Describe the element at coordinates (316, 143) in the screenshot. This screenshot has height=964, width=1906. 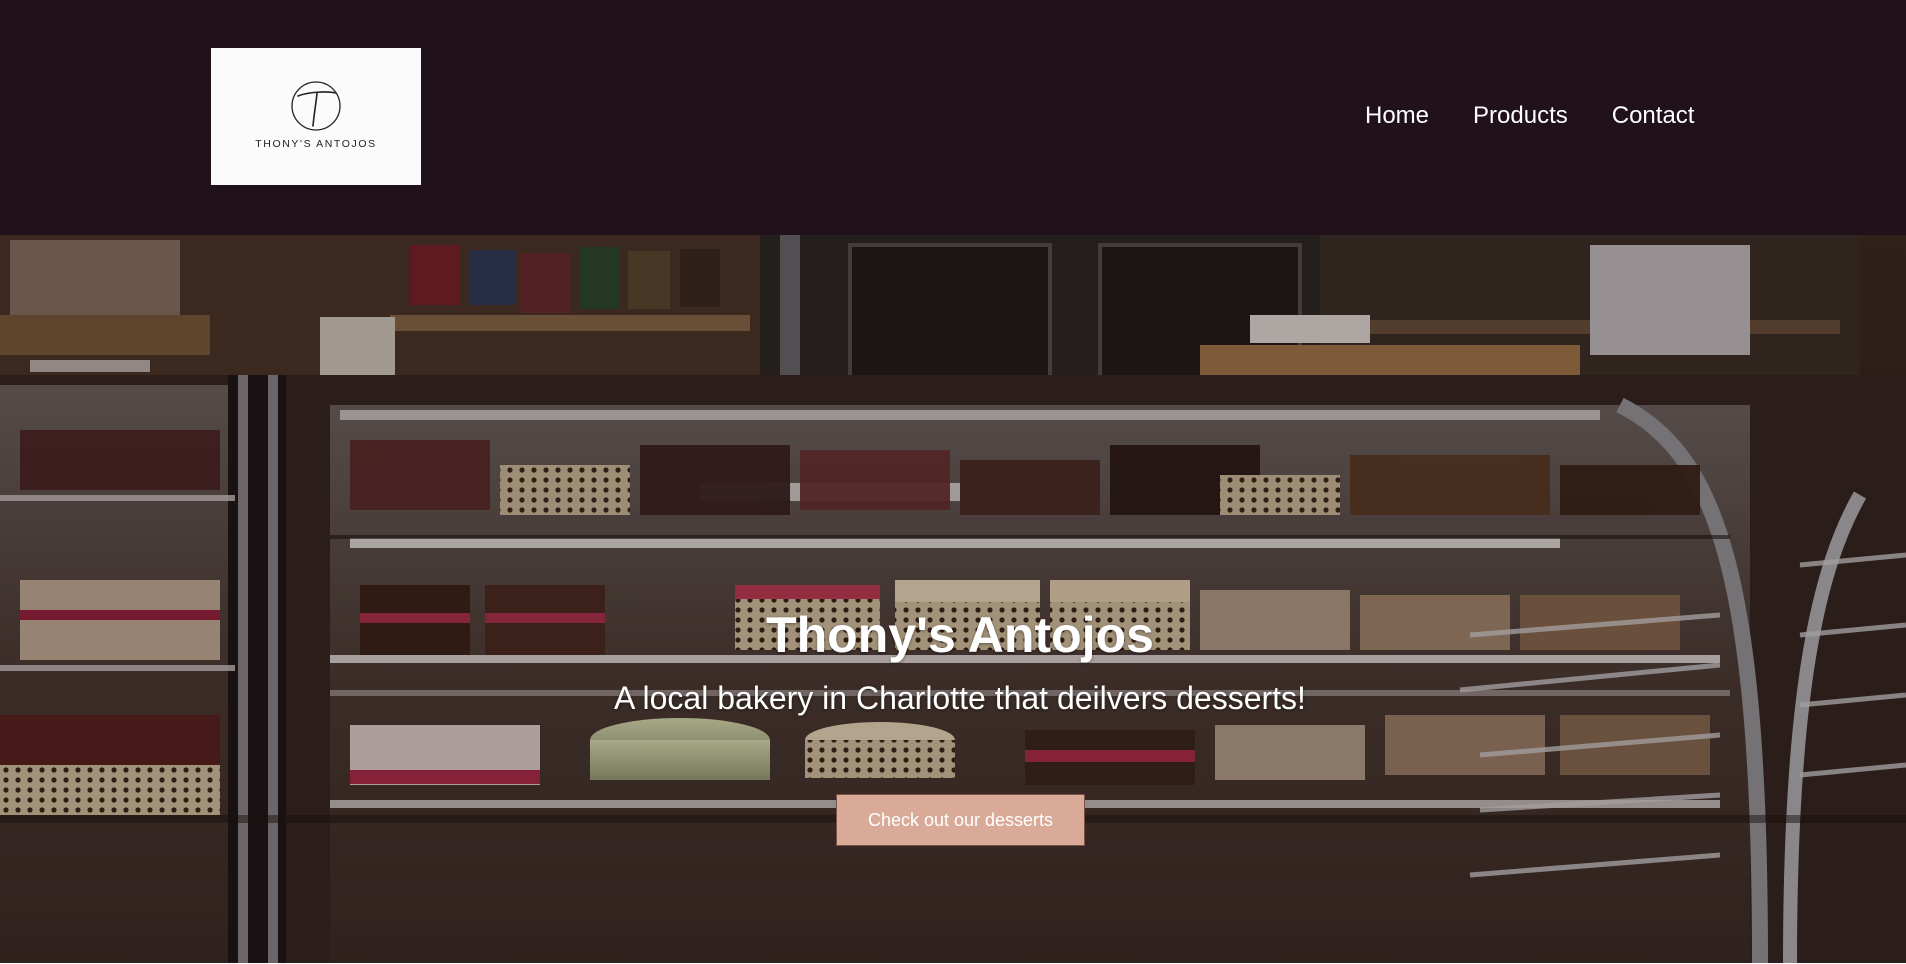
I see `logo-text: THONY'S ANTOJOS` at that location.